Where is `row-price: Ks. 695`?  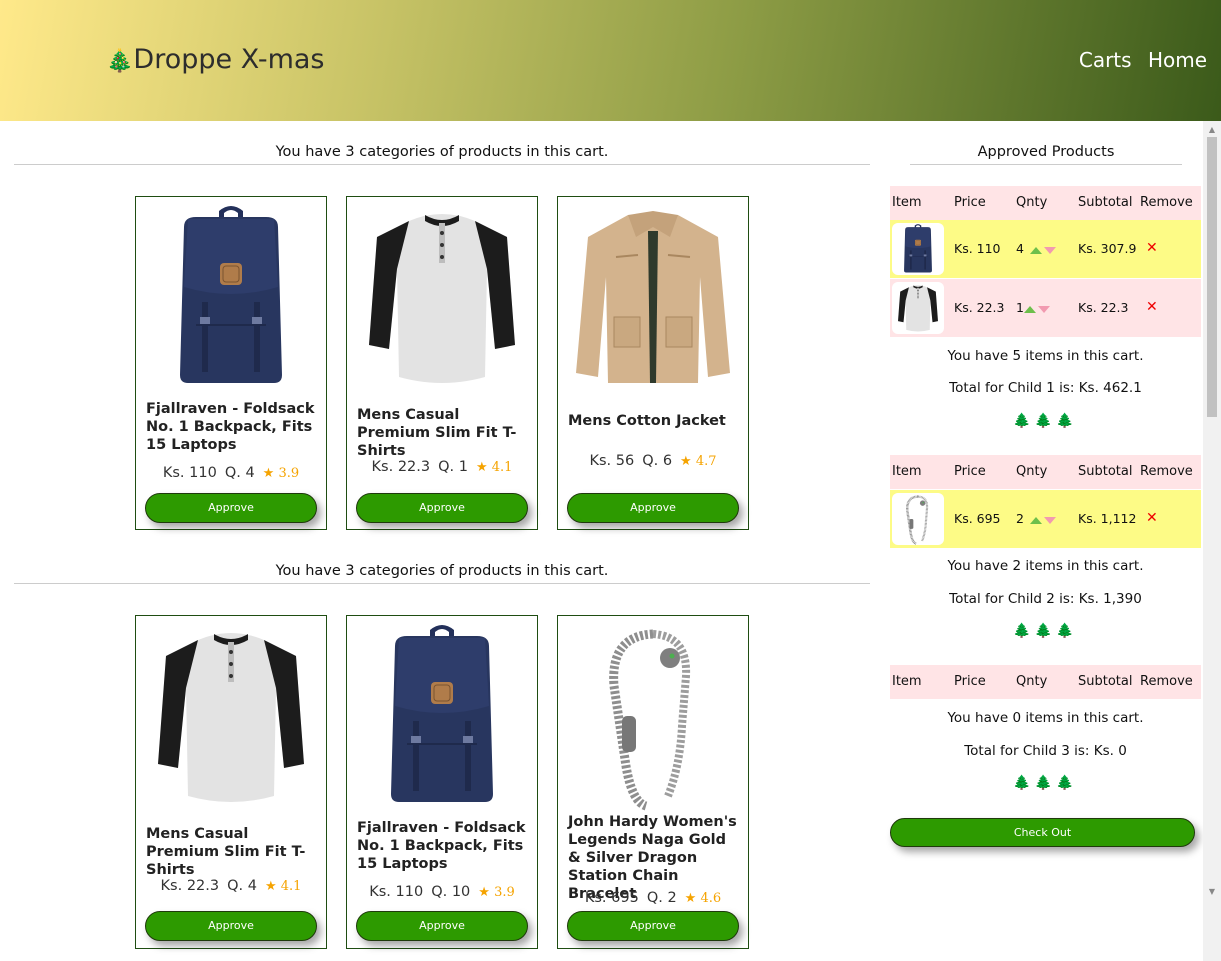 row-price: Ks. 695 is located at coordinates (977, 518).